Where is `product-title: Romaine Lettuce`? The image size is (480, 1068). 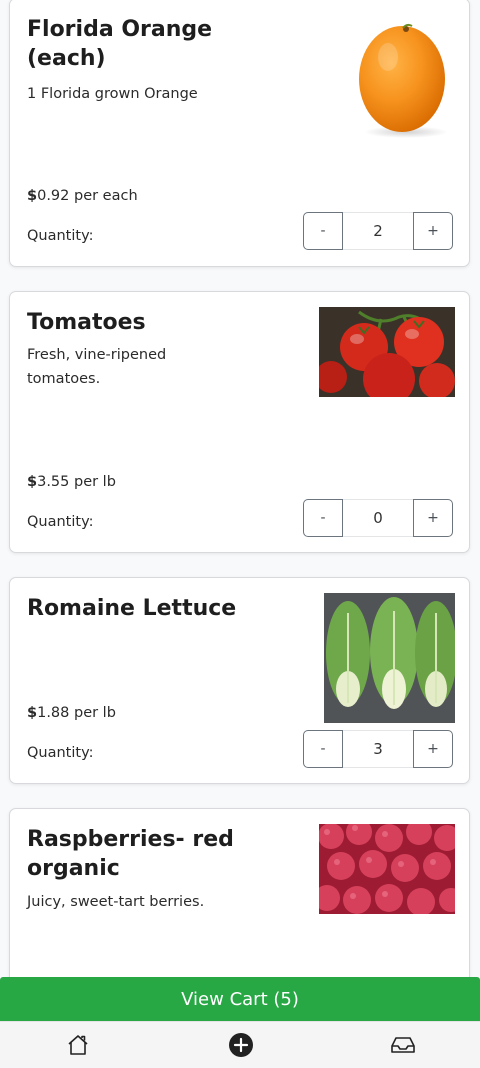
product-title: Romaine Lettuce is located at coordinates (132, 608).